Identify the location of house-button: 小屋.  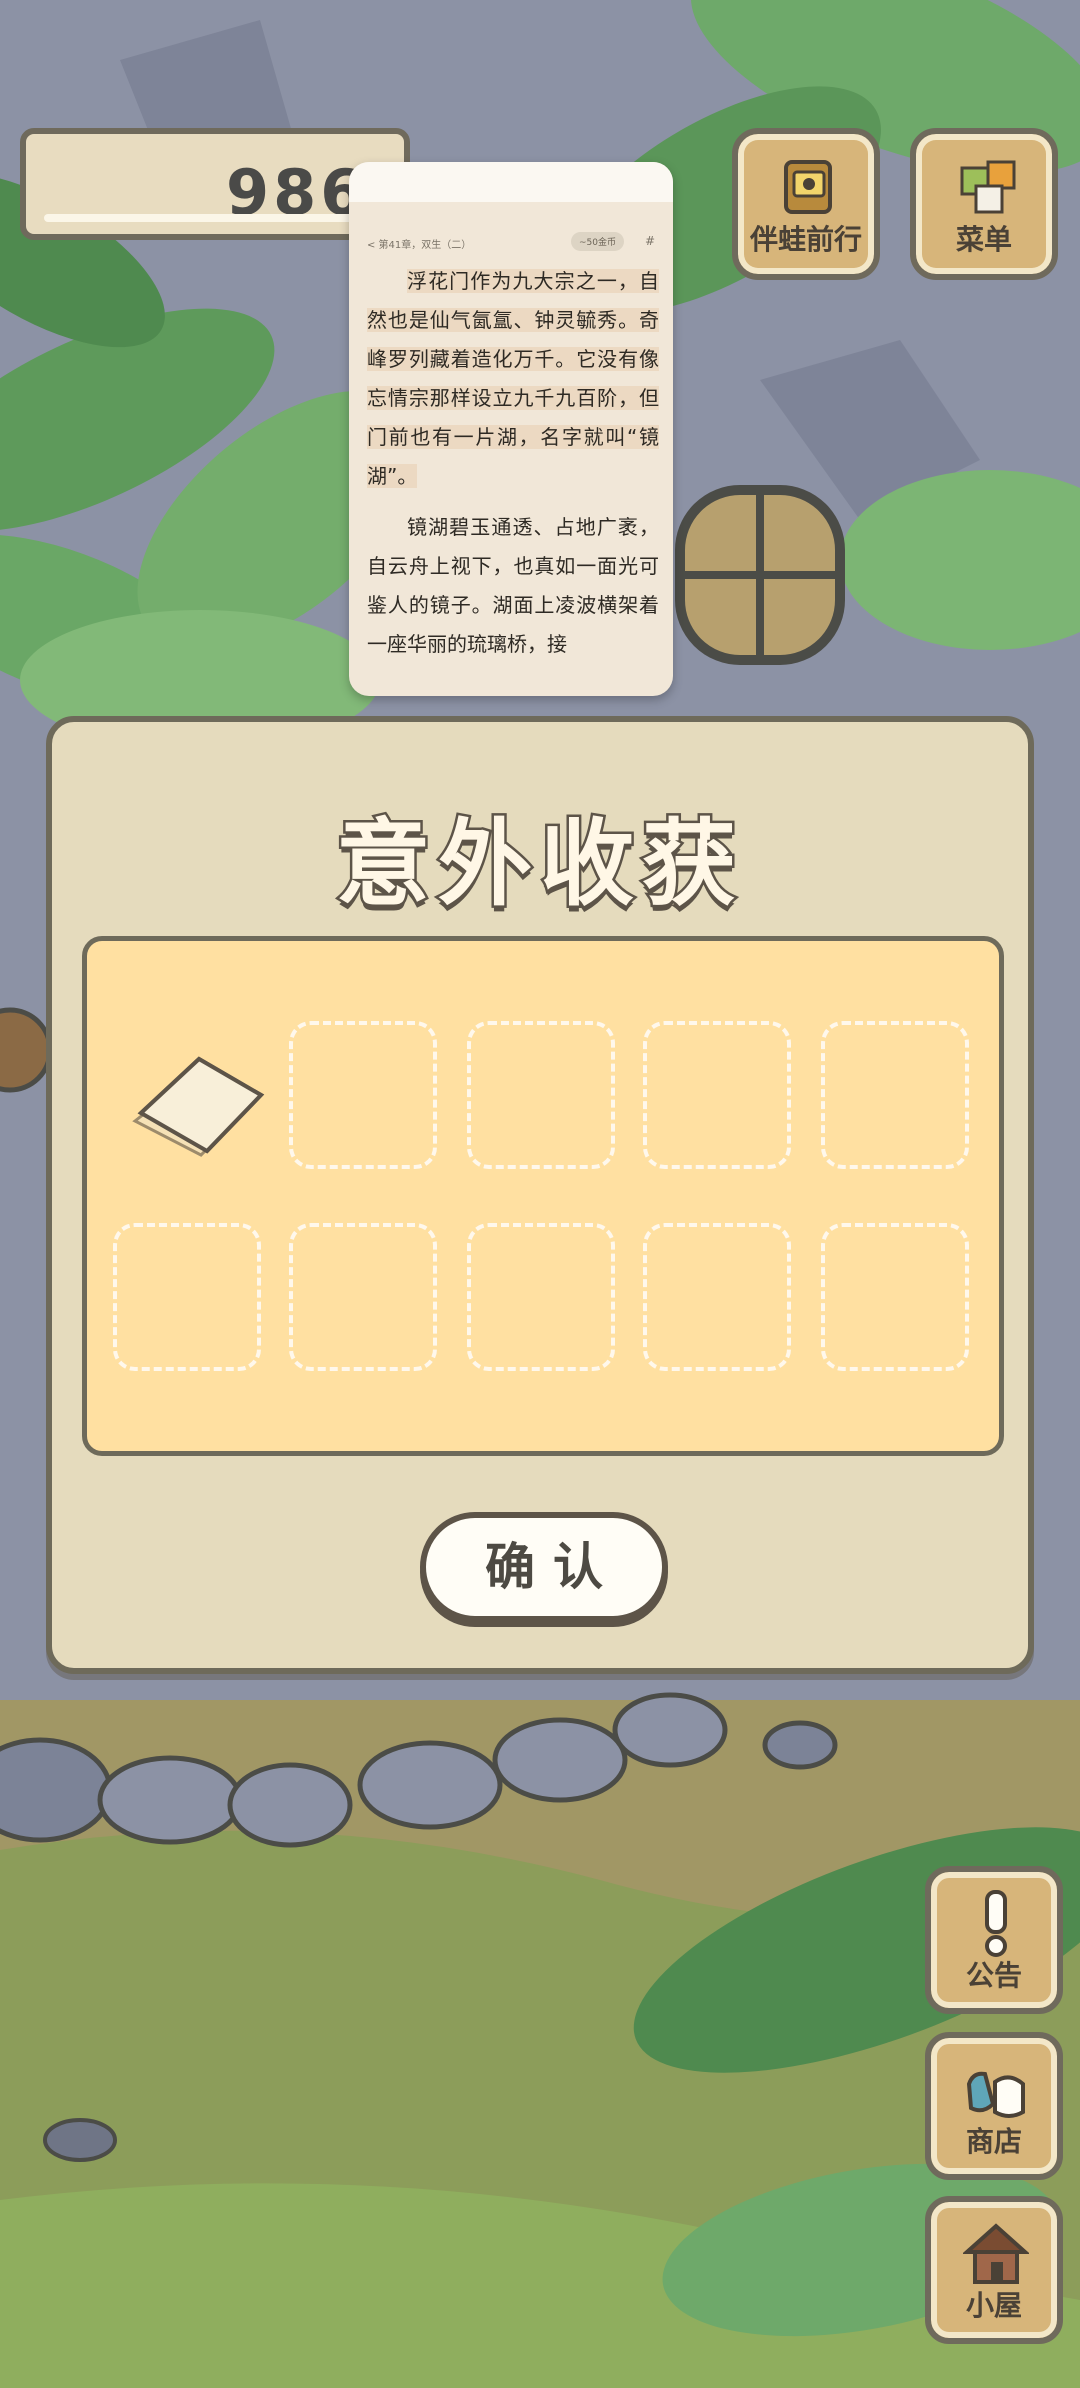
(994, 2270).